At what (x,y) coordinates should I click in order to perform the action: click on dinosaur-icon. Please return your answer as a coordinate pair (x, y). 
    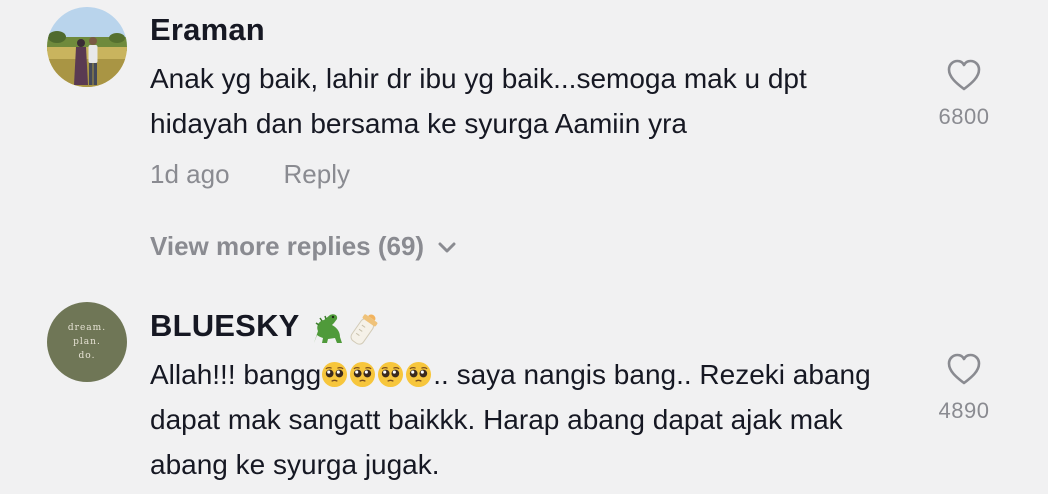
    Looking at the image, I should click on (327, 328).